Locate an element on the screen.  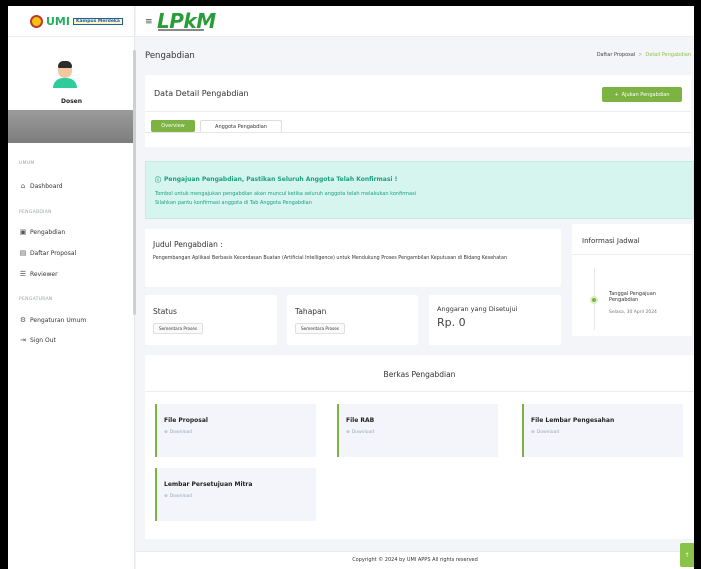
file-name: Lembar Persetujuan Mitra is located at coordinates (208, 484).